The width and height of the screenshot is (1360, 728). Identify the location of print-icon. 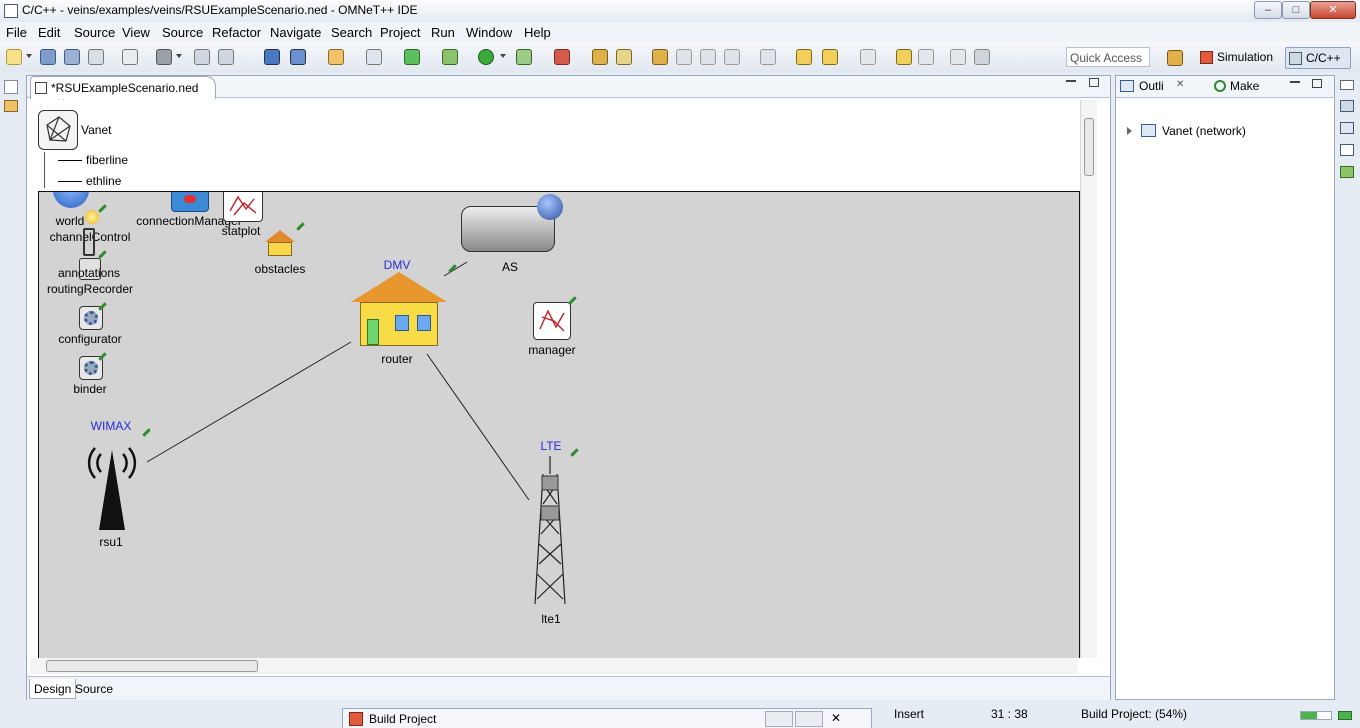
(96, 57).